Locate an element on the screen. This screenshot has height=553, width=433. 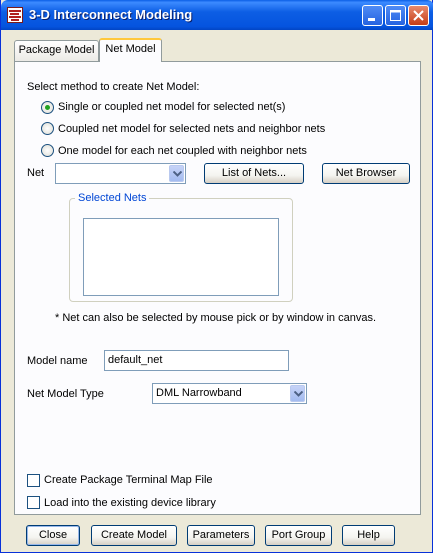
tab-label: Package Model is located at coordinates (56, 50).